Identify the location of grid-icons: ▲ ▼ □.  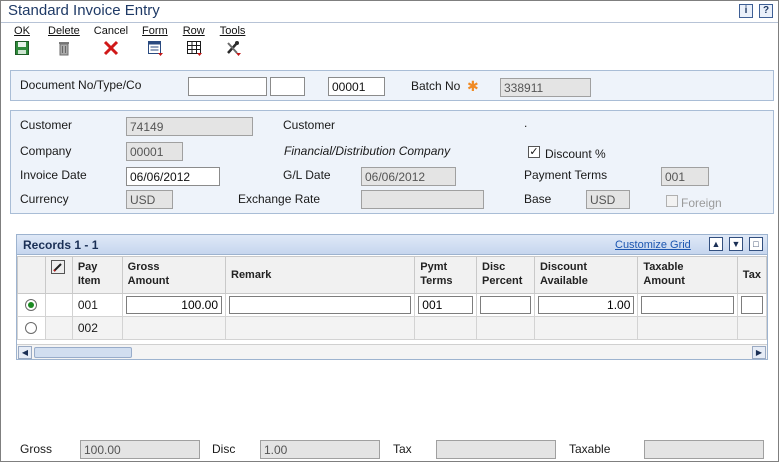
(736, 244).